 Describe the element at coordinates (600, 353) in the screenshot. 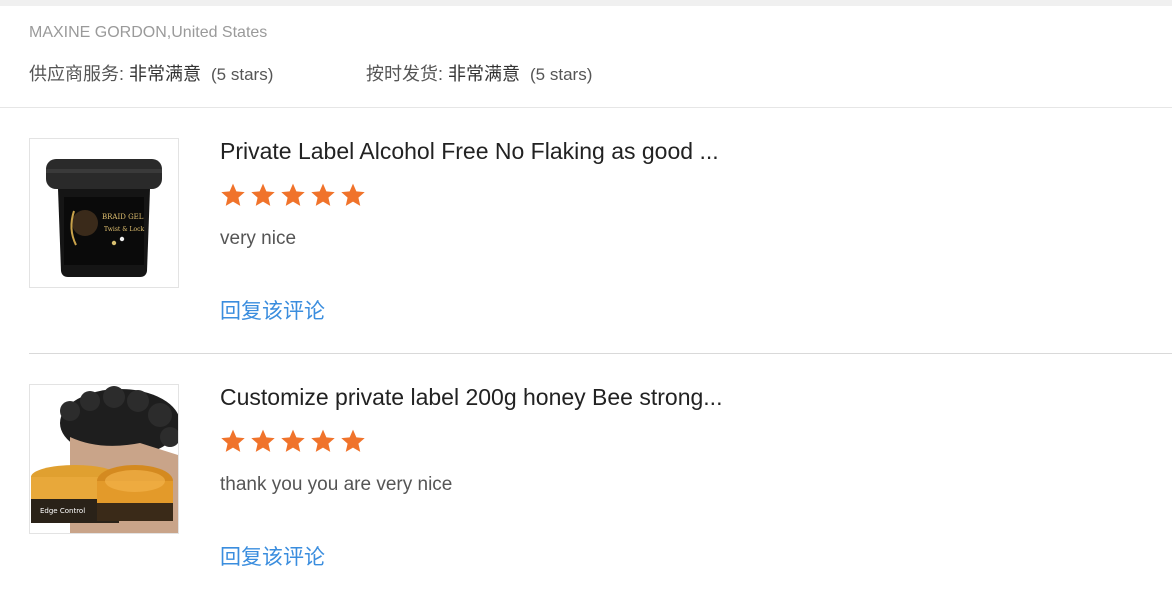

I see `review-divider` at that location.